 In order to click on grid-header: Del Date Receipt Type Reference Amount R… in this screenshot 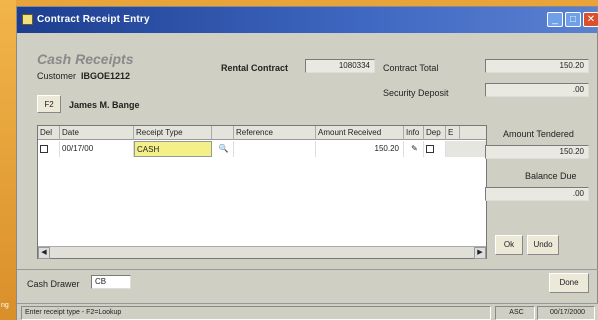, I will do `click(262, 133)`.